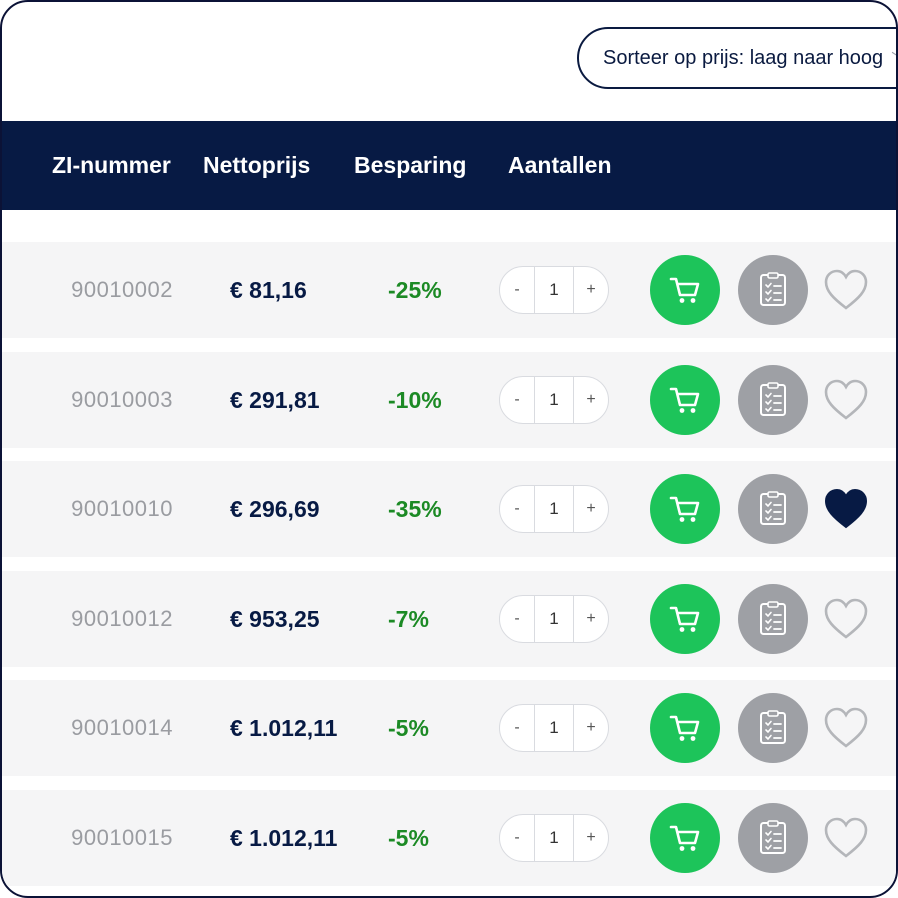 The width and height of the screenshot is (898, 898). Describe the element at coordinates (275, 508) in the screenshot. I see `net-price: € 296,69` at that location.